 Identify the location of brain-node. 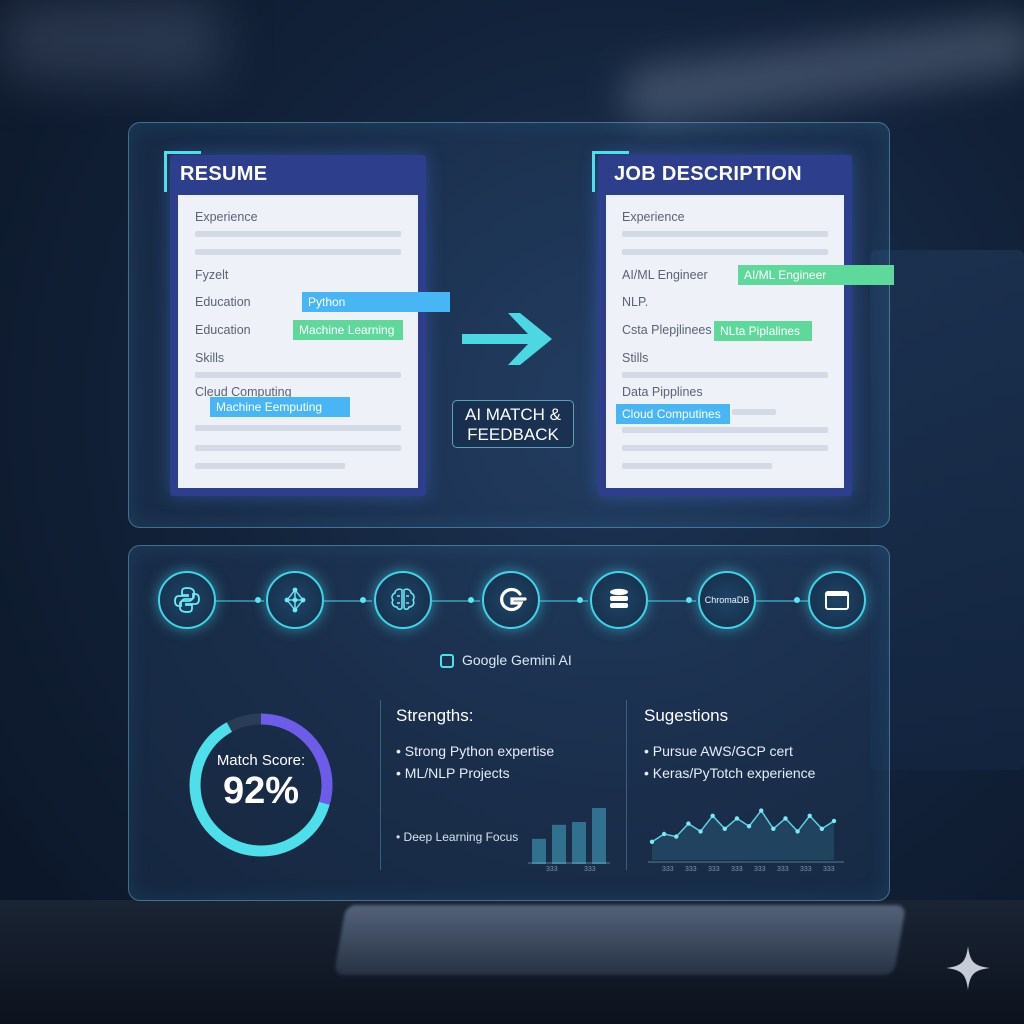
(403, 600).